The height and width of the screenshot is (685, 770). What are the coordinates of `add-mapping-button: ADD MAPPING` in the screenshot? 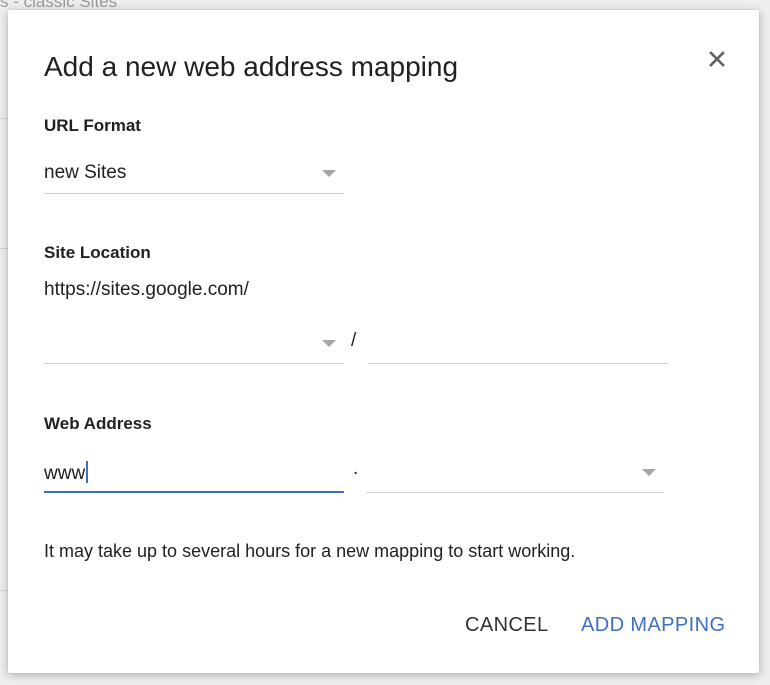 It's located at (653, 625).